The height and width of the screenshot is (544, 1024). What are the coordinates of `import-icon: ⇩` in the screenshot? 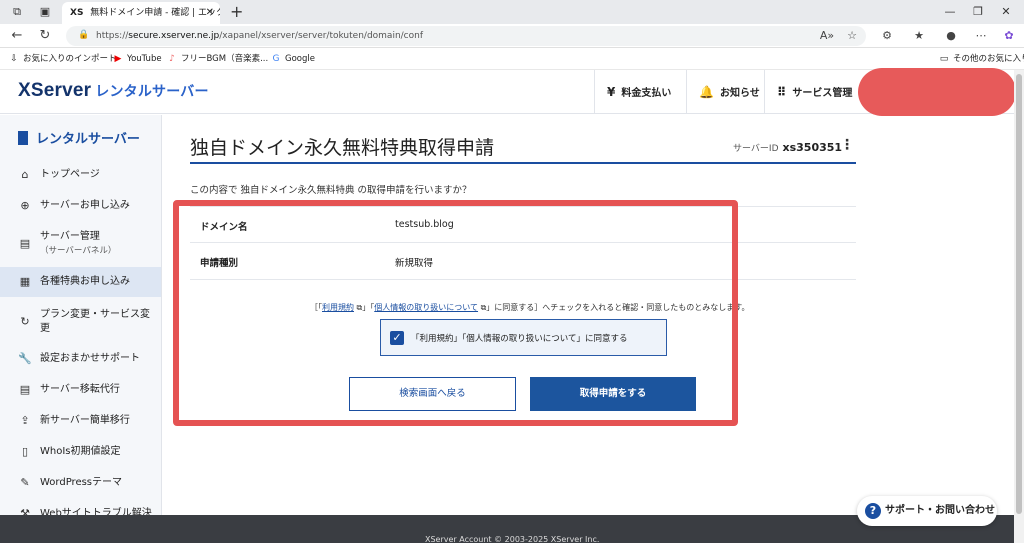 It's located at (14, 59).